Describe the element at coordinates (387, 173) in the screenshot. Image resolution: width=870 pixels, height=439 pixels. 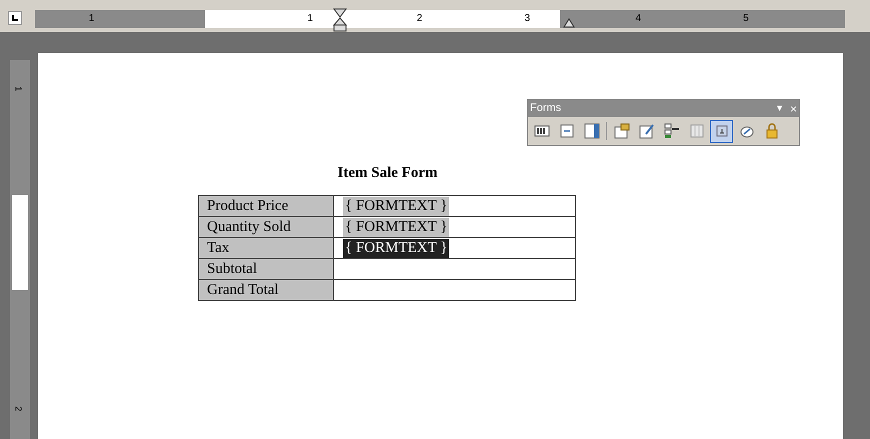
I see `form-title: Item Sale Form` at that location.